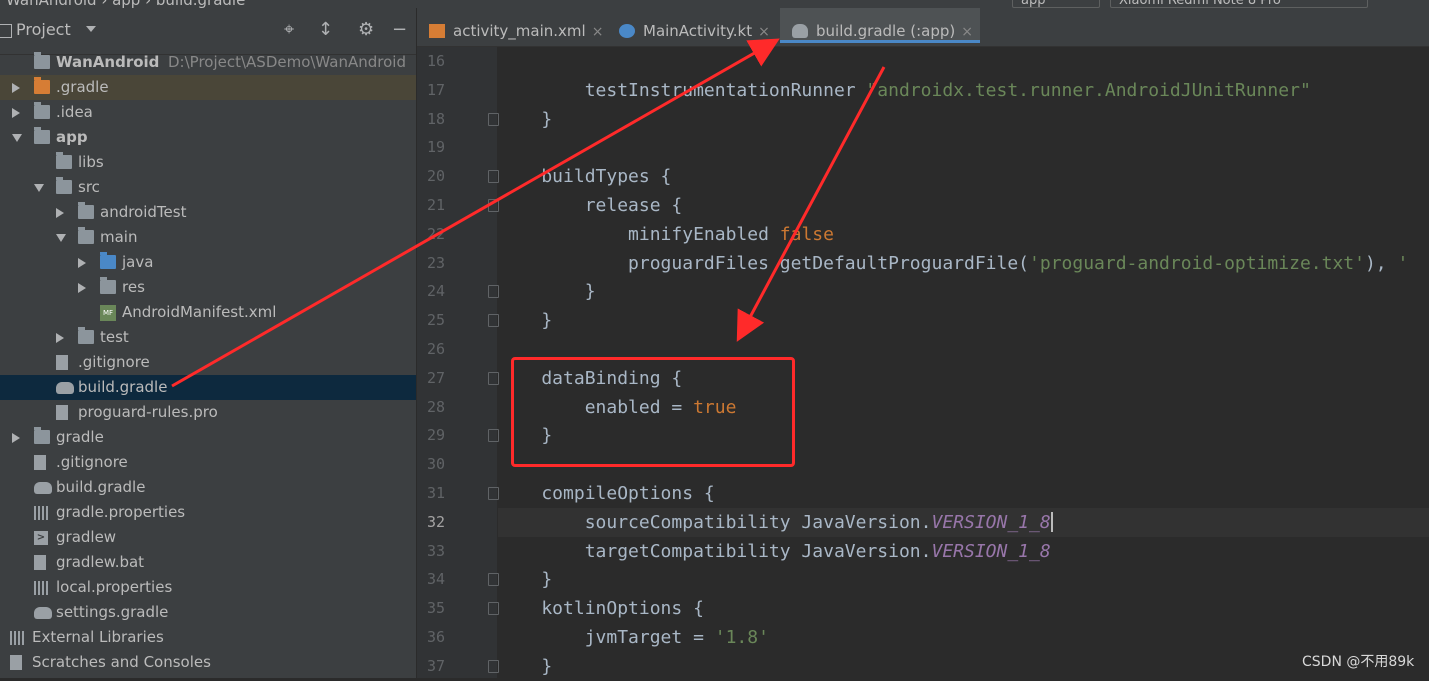 Image resolution: width=1429 pixels, height=681 pixels. I want to click on code-token: buildTypes {, so click(585, 177).